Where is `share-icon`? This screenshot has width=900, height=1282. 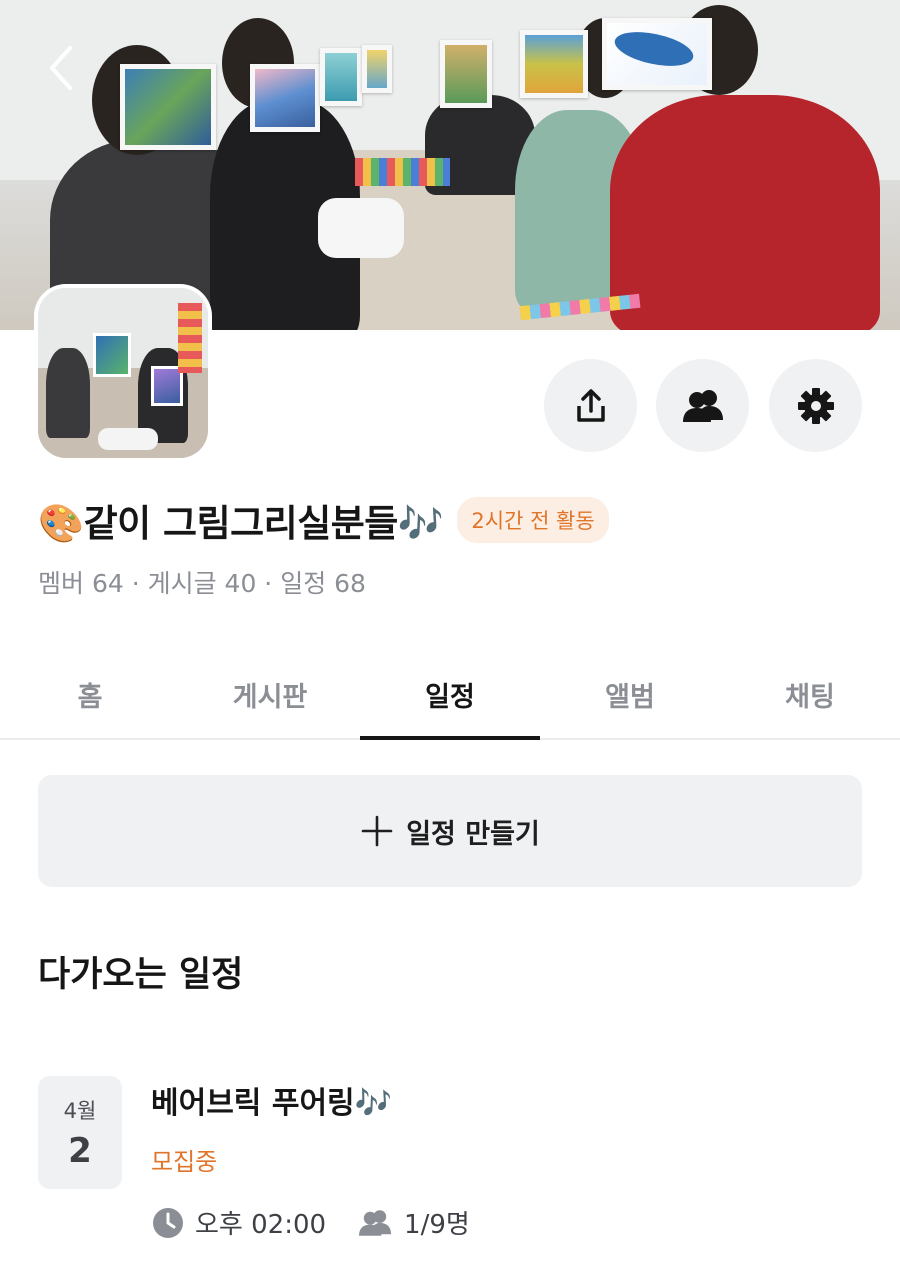 share-icon is located at coordinates (590, 405).